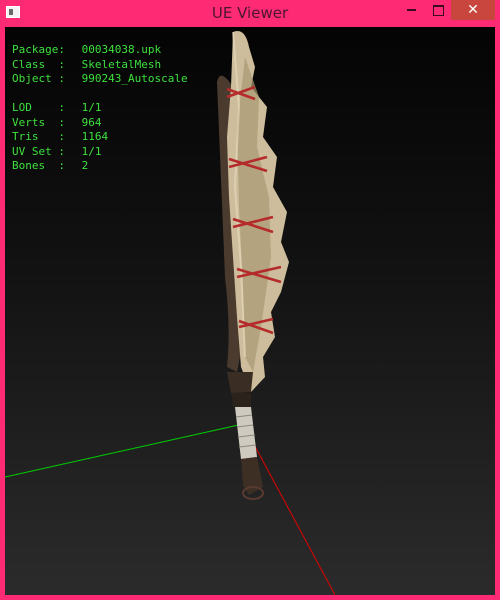 The image size is (500, 600). What do you see at coordinates (91, 151) in the screenshot?
I see `uvset-value: 1/1` at bounding box center [91, 151].